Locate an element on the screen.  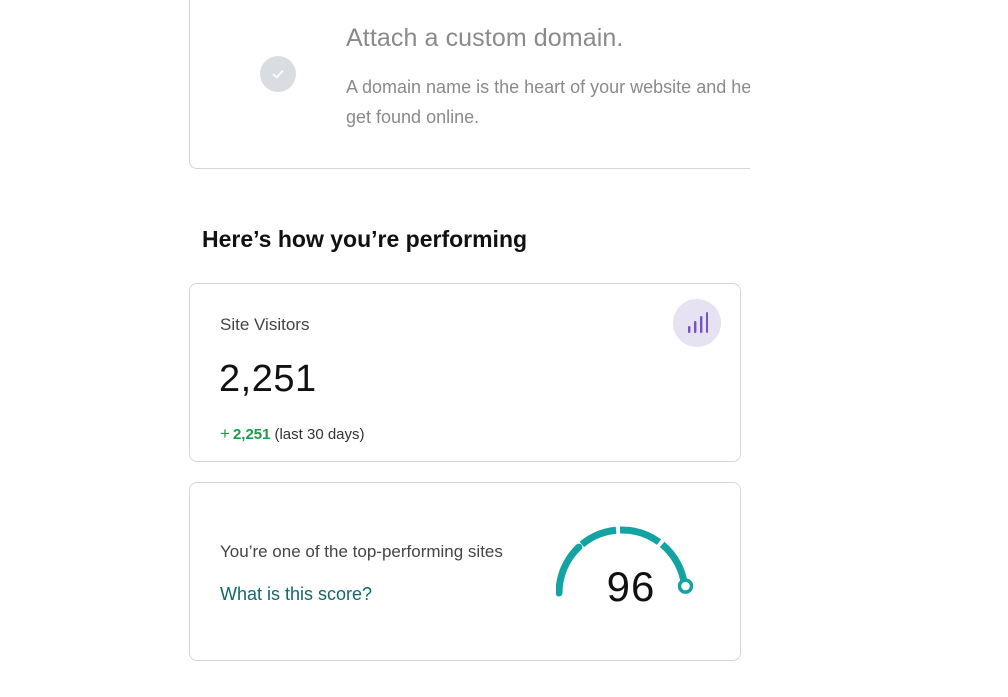
site-visitors-change: +2,251 (last 30 days) is located at coordinates (292, 434).